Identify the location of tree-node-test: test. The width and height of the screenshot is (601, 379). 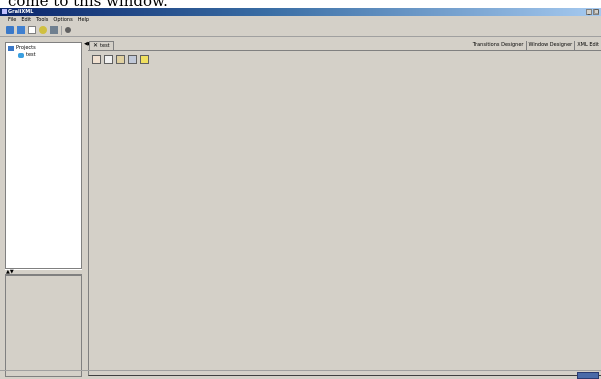
(27, 55).